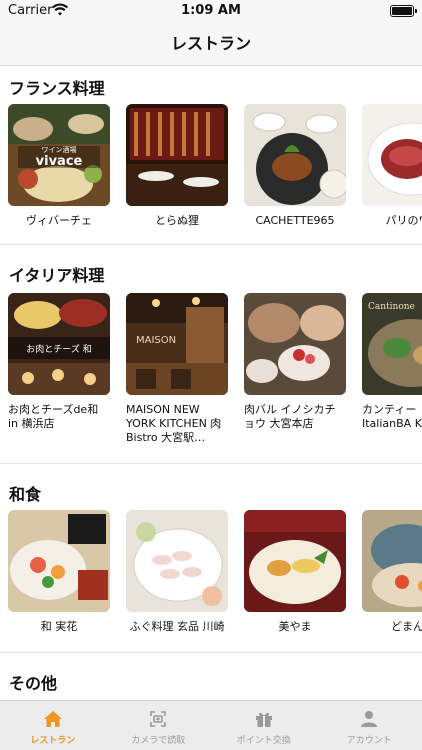 This screenshot has height=750, width=422. Describe the element at coordinates (391, 307) in the screenshot. I see `svg-text: Cantinone` at that location.